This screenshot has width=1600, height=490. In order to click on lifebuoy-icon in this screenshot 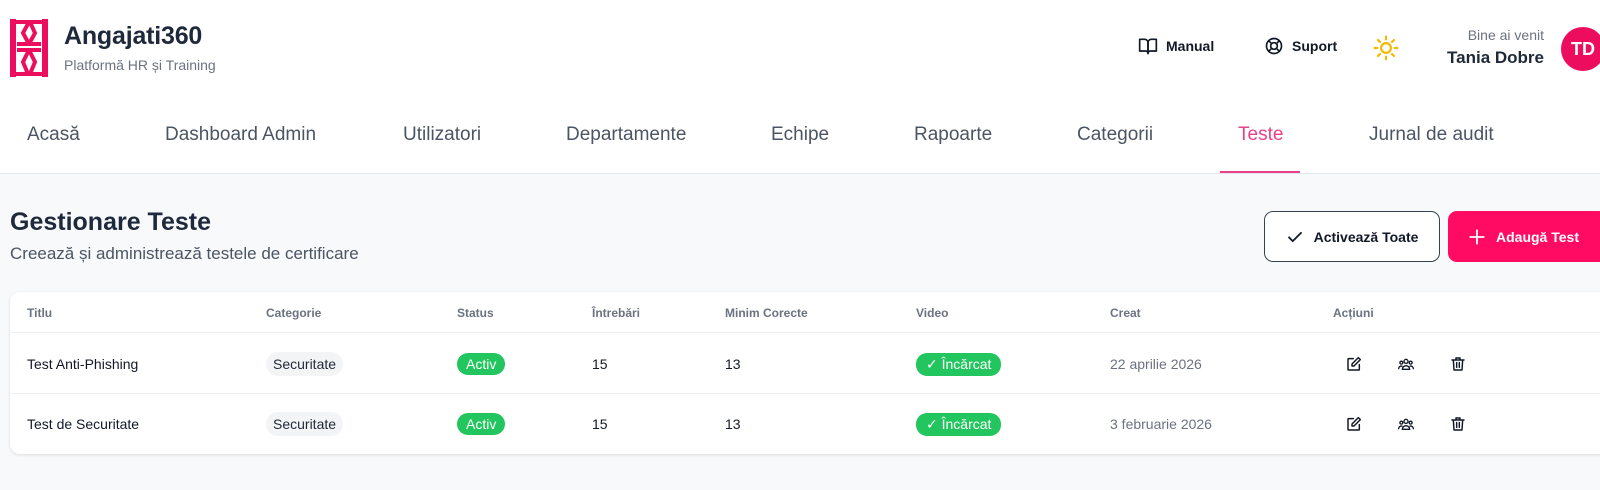, I will do `click(1274, 46)`.